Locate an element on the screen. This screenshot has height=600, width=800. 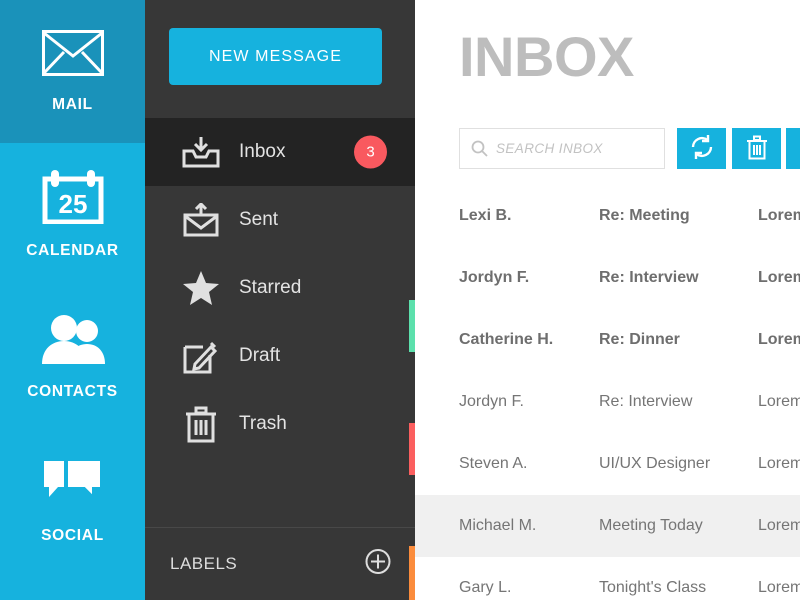
rail-item-social: SOCIAL is located at coordinates (72, 500).